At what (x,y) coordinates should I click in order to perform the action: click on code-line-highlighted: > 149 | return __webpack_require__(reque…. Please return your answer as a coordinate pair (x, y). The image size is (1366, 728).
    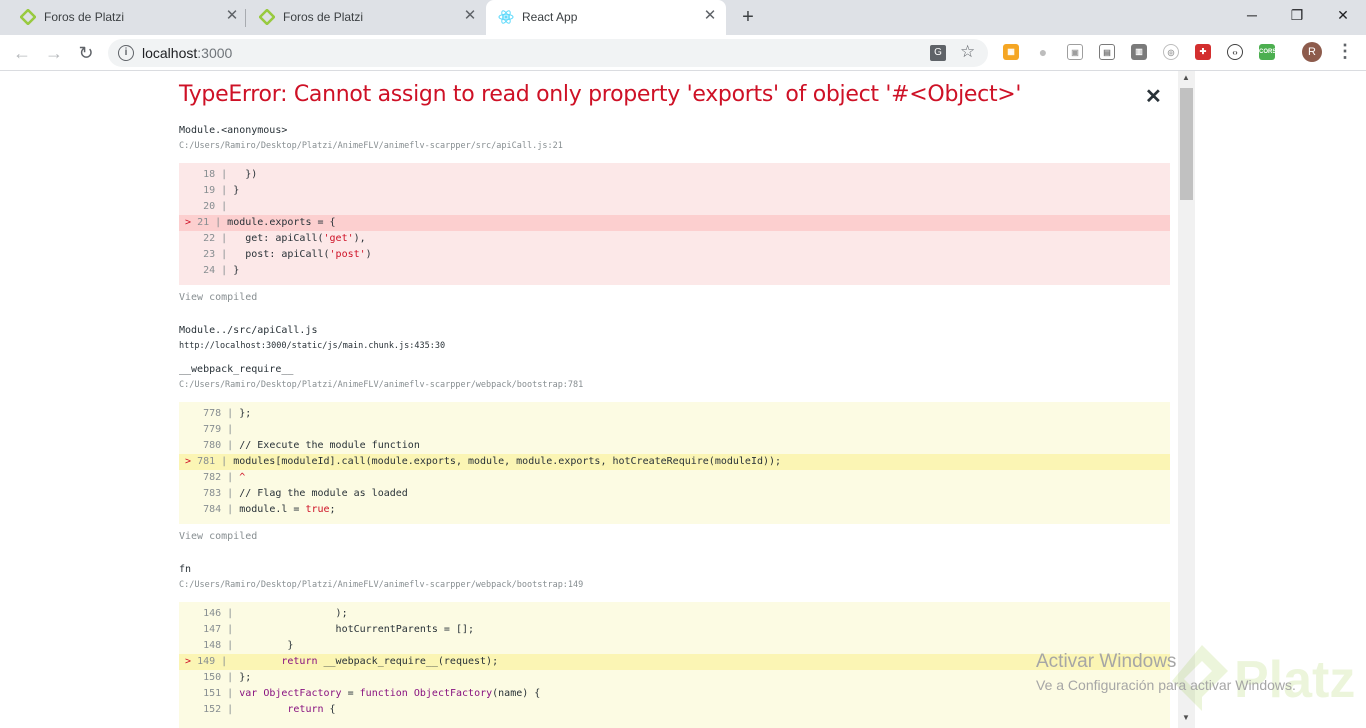
    Looking at the image, I should click on (674, 662).